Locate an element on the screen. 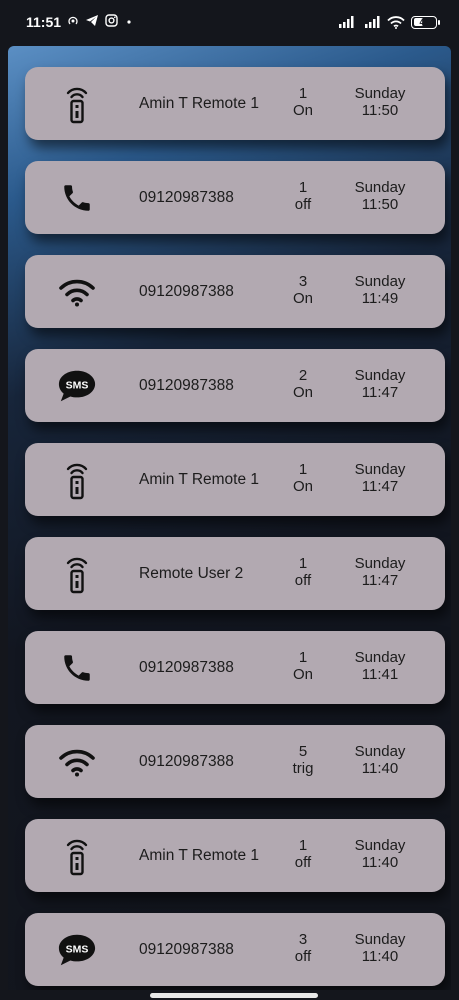  status-bar: 11:51 46 is located at coordinates (229, 22).